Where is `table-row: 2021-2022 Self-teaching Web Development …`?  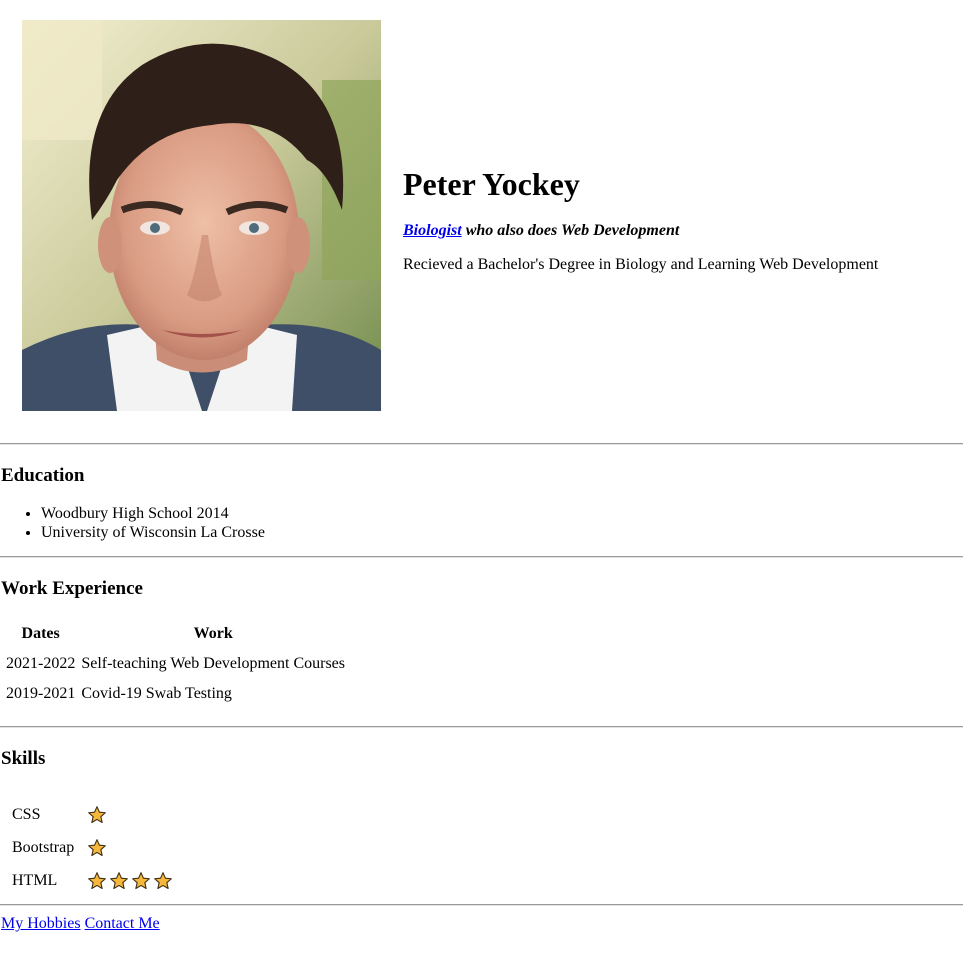
table-row: 2021-2022 Self-teaching Web Development … is located at coordinates (175, 664).